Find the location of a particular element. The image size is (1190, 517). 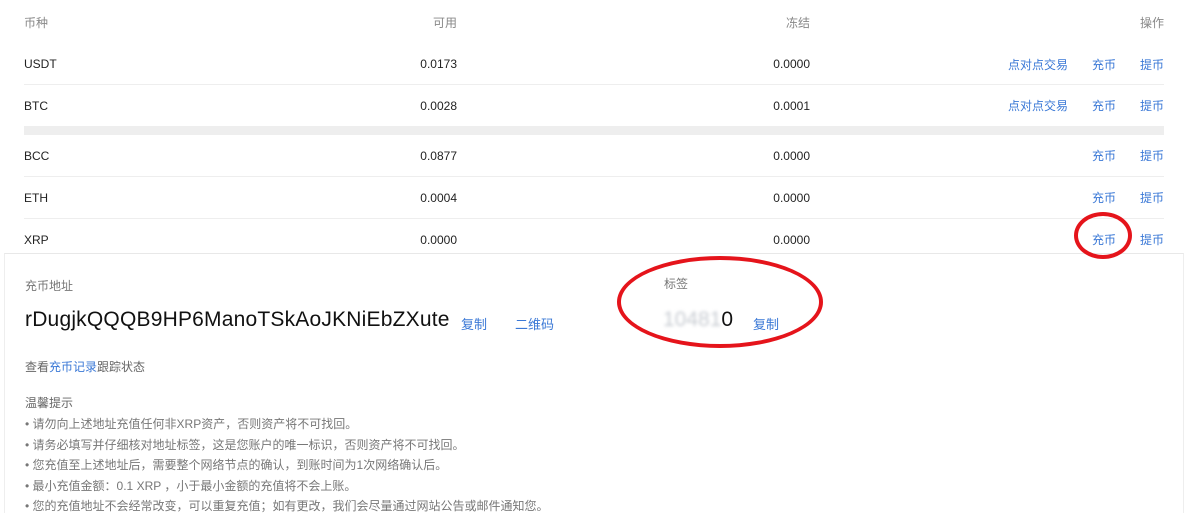

table-row: BCC 0.0877 0.0000 充币 提币 is located at coordinates (594, 156).